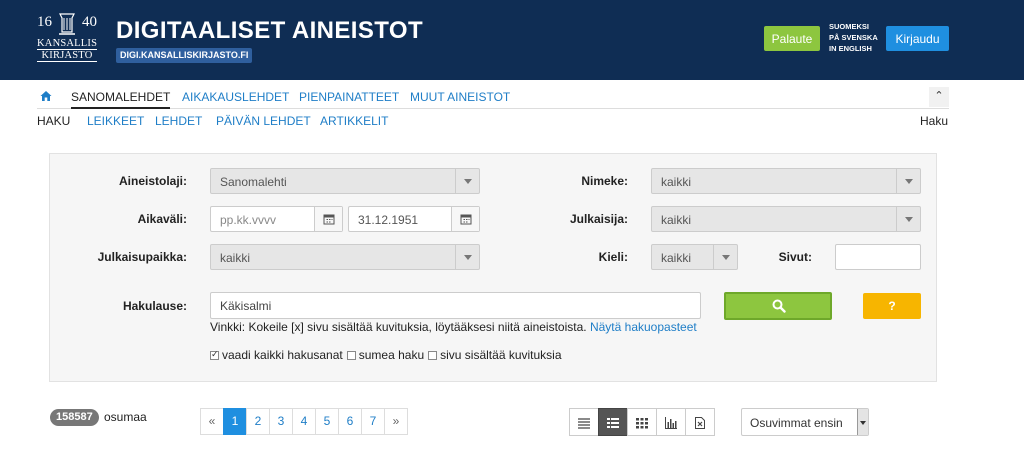 This screenshot has width=1024, height=451. What do you see at coordinates (934, 121) in the screenshot?
I see `subnav-haku-right: Haku` at bounding box center [934, 121].